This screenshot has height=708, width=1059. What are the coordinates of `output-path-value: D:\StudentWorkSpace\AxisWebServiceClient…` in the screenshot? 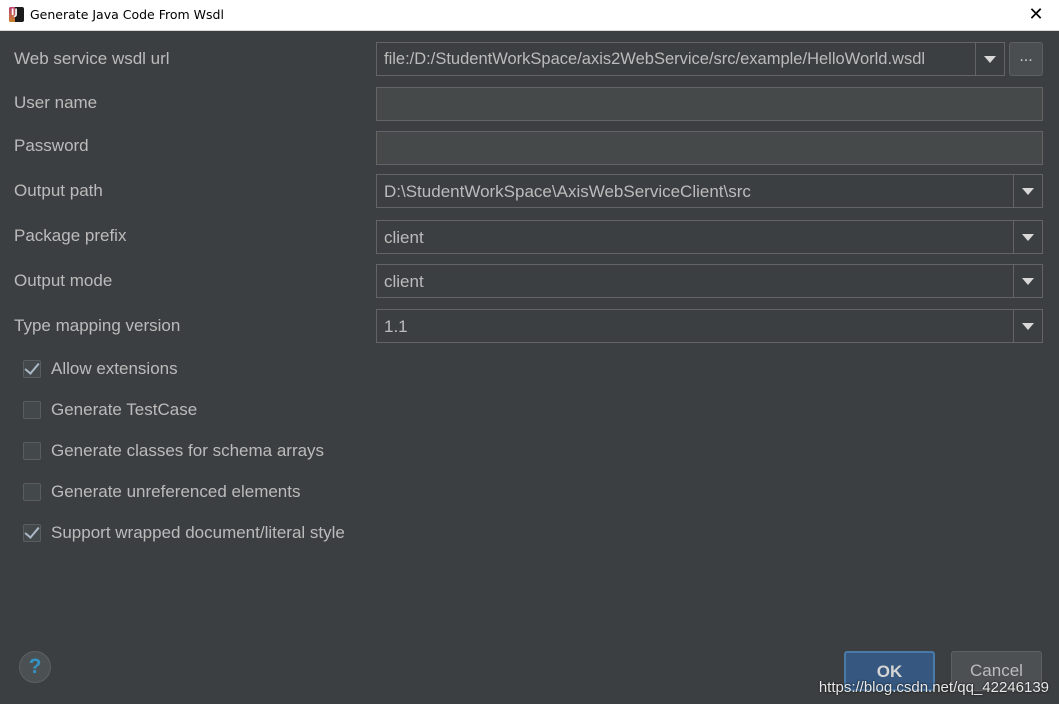 It's located at (567, 192).